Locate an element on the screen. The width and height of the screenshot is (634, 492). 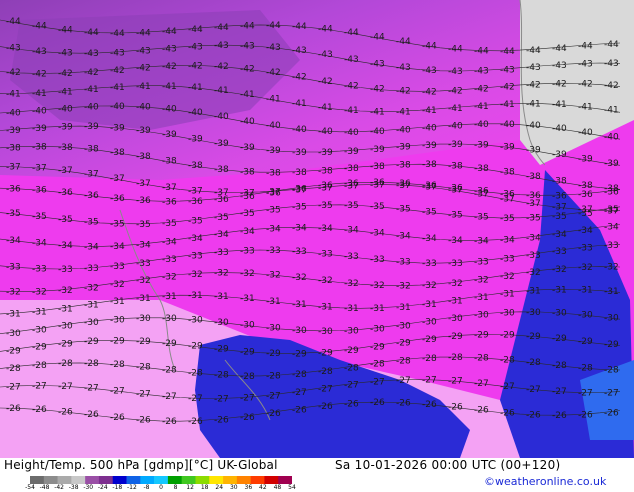
contour-label: -37 is located at coordinates (39, 169).